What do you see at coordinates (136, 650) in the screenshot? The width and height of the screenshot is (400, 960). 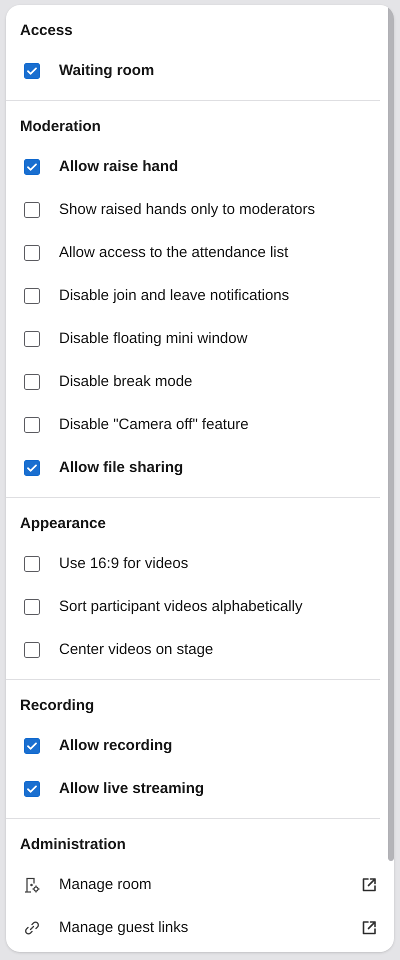 I see `checkbox-label: Center videos on stage` at bounding box center [136, 650].